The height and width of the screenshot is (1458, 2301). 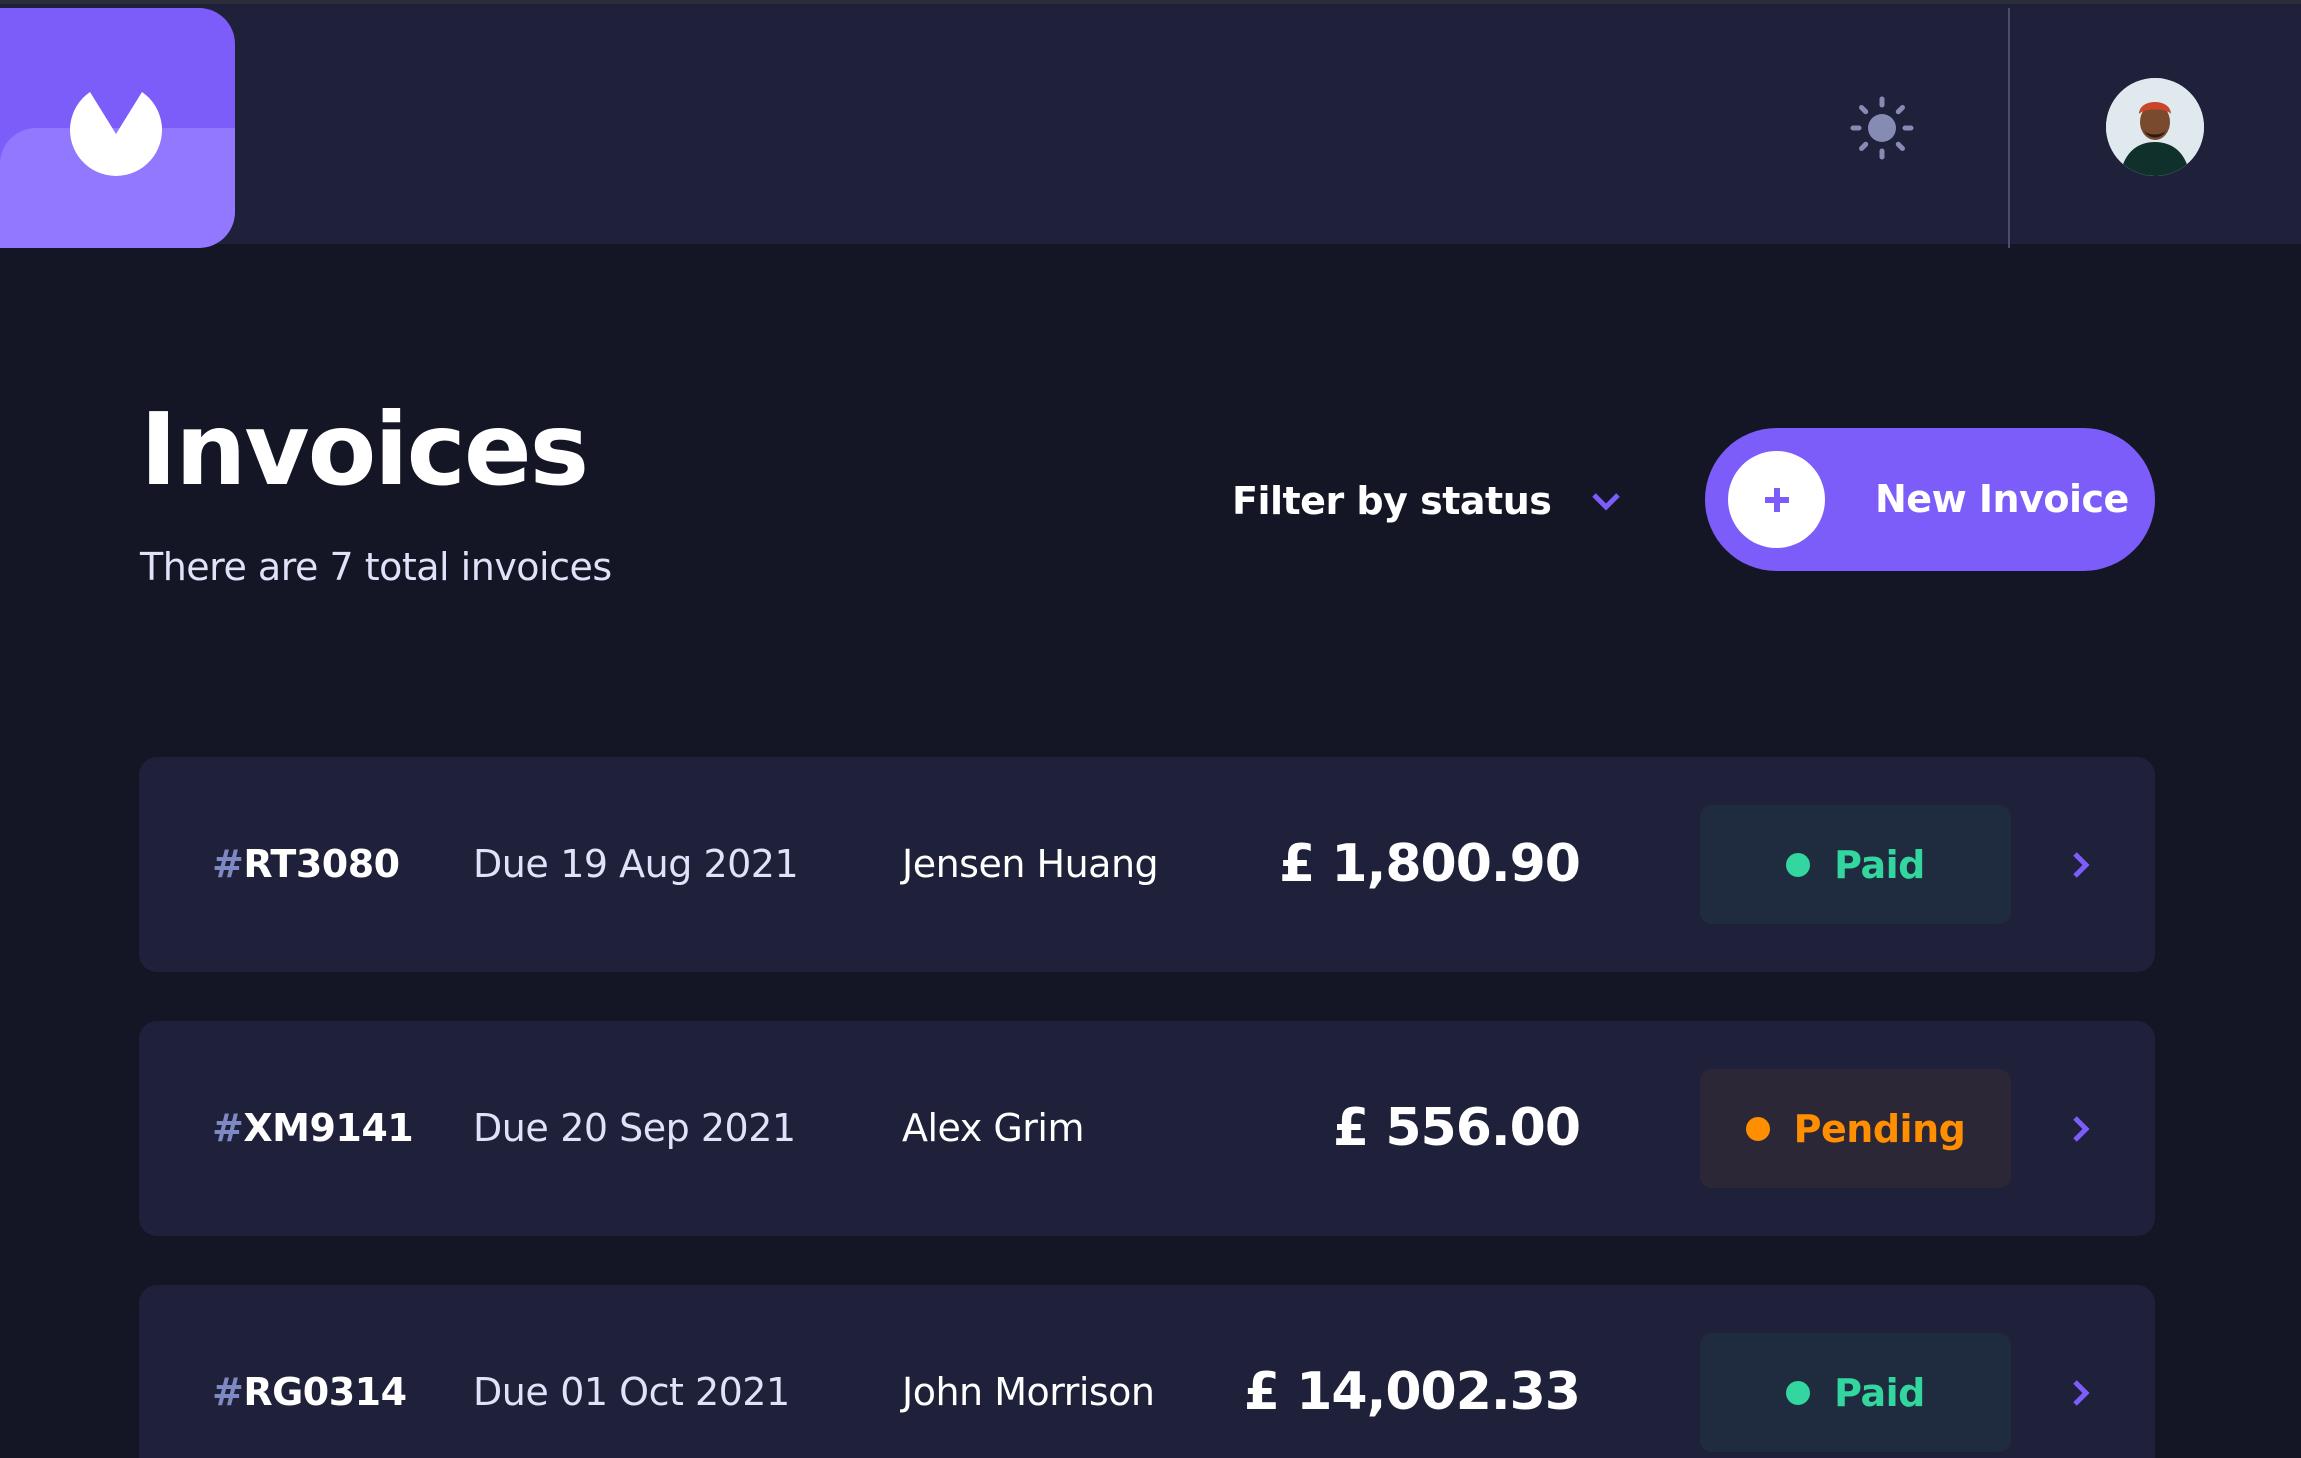 I want to click on status-badge: Pending, so click(x=1855, y=1128).